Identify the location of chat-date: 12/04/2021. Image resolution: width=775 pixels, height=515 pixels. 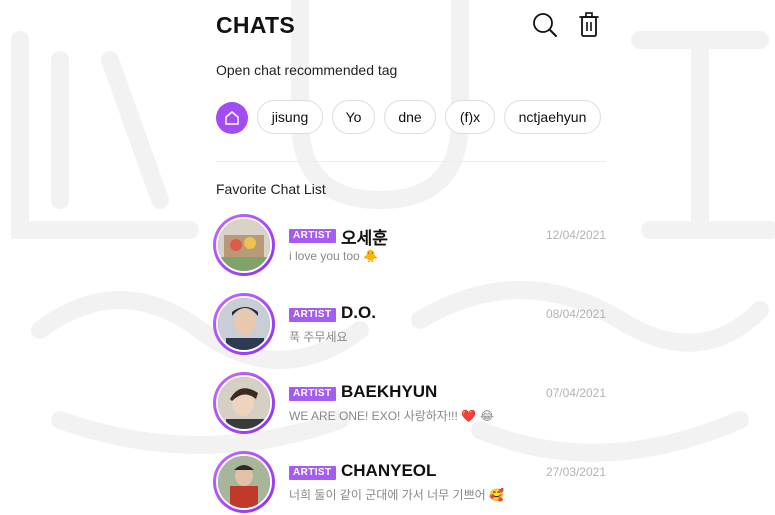
(575, 235).